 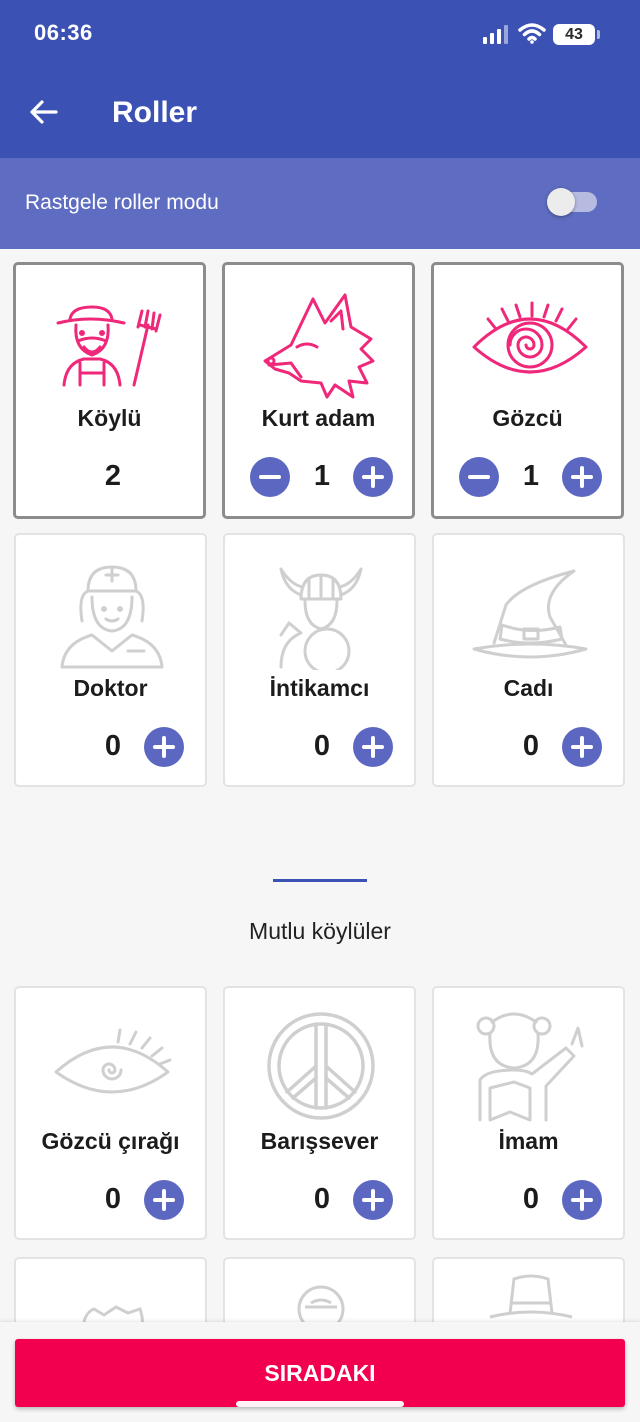 What do you see at coordinates (320, 113) in the screenshot?
I see `app-bar: Roller` at bounding box center [320, 113].